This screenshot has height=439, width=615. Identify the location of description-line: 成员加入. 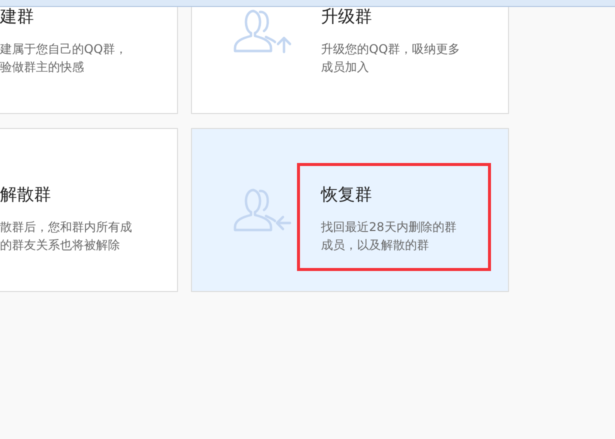
(345, 67).